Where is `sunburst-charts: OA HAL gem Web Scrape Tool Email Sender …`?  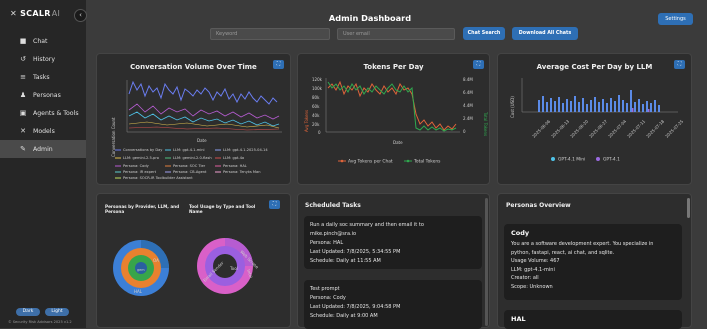
sunburst-charts: OA HAL gem Web Scrape Tool Email Sender … is located at coordinates (186, 267).